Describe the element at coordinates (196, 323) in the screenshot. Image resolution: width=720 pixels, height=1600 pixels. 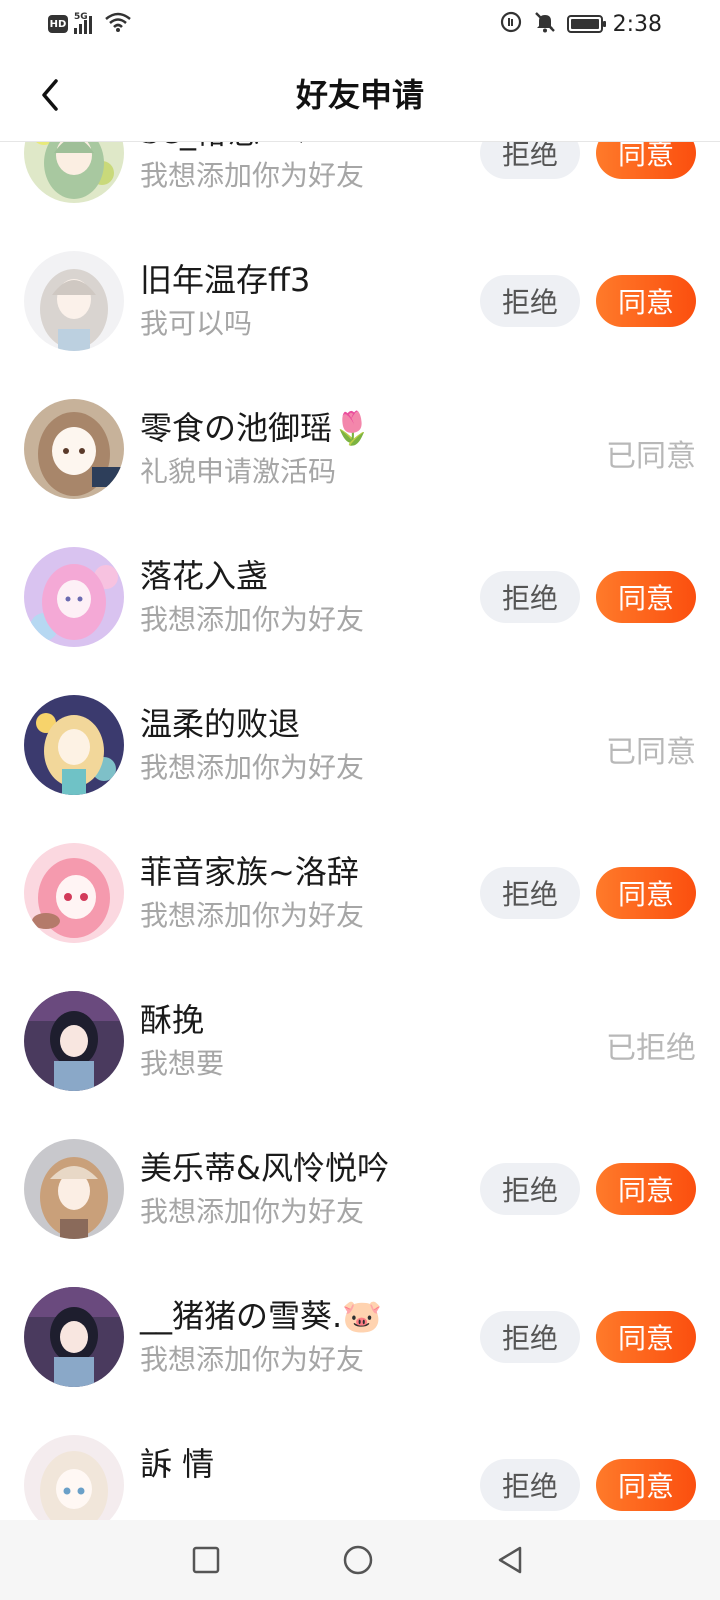
I see `request-message: 我可以吗` at that location.